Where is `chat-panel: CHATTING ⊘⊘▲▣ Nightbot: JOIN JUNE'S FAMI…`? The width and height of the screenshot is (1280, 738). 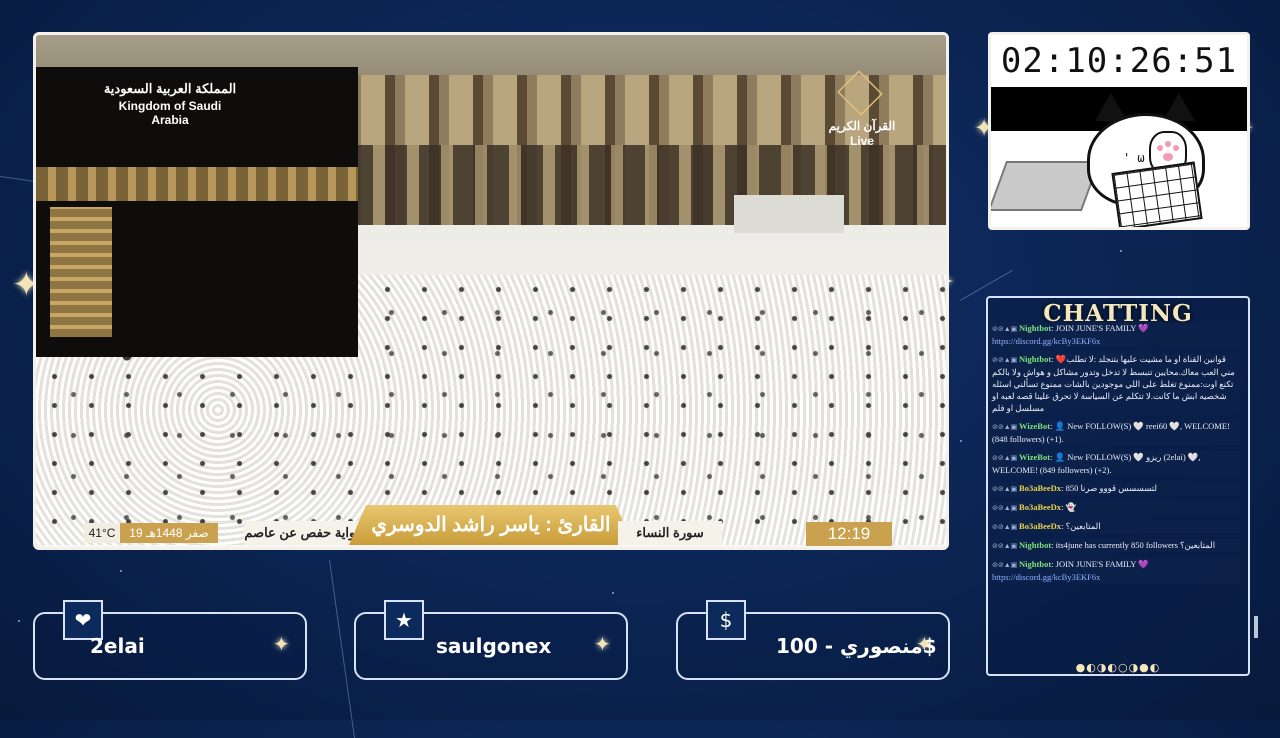 chat-panel: CHATTING ⊘⊘▲▣ Nightbot: JOIN JUNE'S FAMI… is located at coordinates (1122, 486).